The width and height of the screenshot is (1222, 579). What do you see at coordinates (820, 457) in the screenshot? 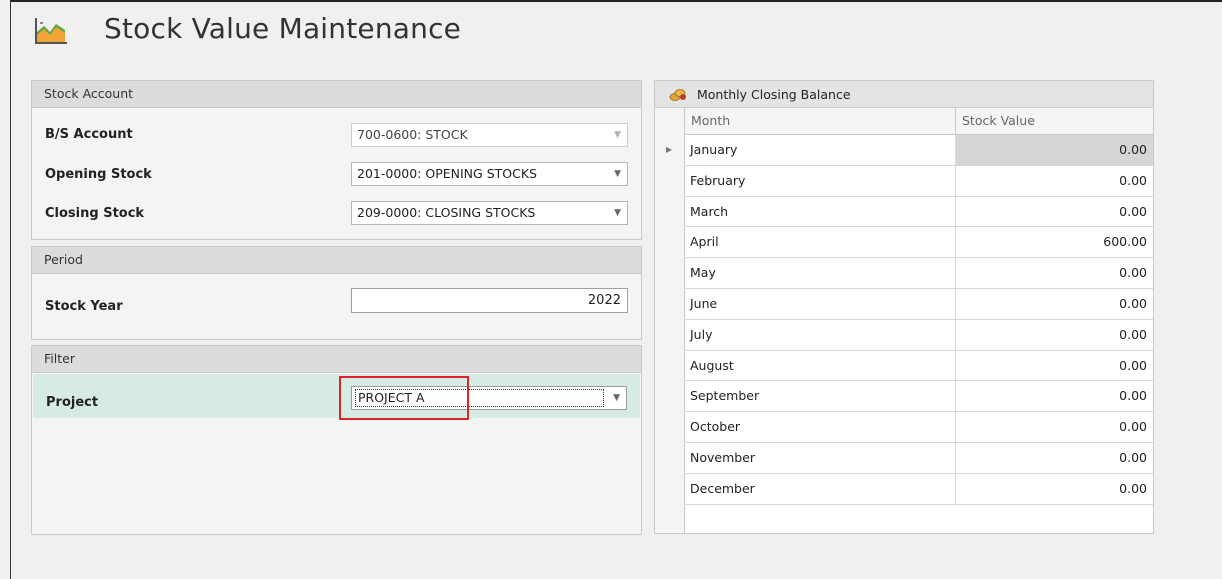
I see `month-cell: November` at bounding box center [820, 457].